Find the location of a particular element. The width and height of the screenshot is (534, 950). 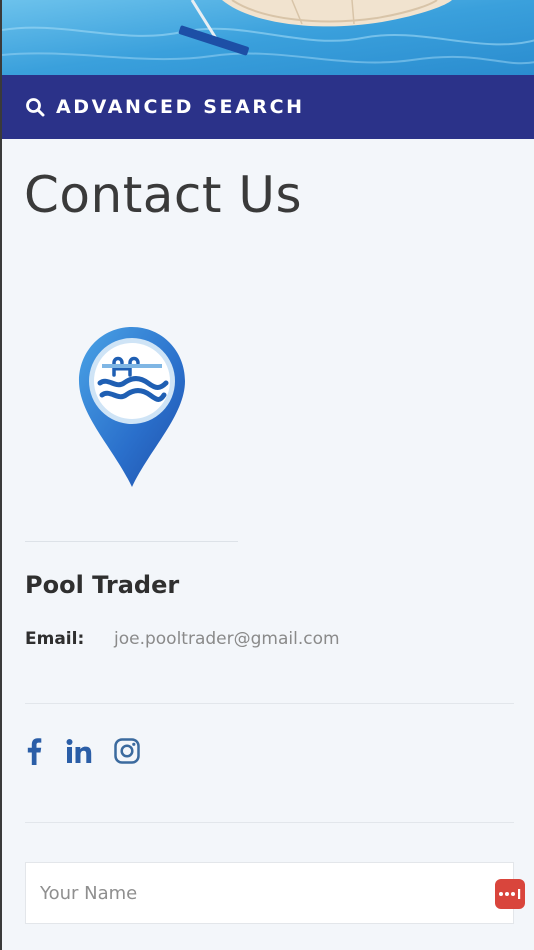

divider-before-social is located at coordinates (269, 703).